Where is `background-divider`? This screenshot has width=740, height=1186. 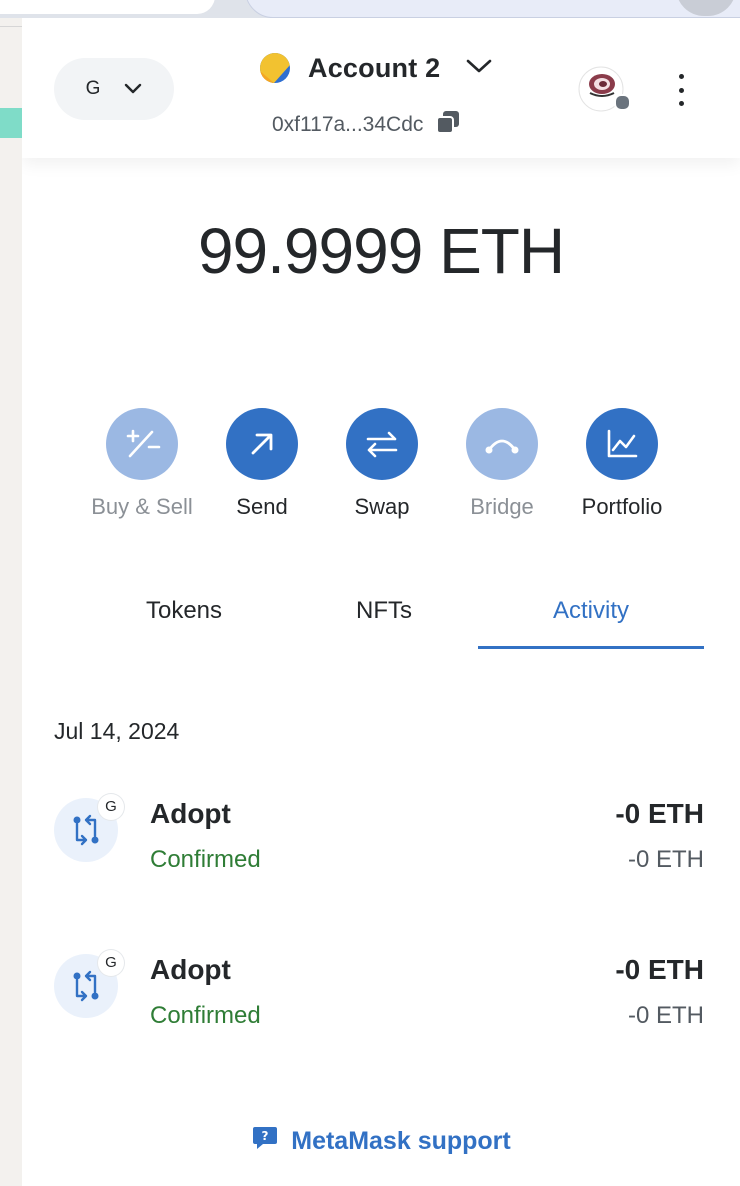
background-divider is located at coordinates (11, 26).